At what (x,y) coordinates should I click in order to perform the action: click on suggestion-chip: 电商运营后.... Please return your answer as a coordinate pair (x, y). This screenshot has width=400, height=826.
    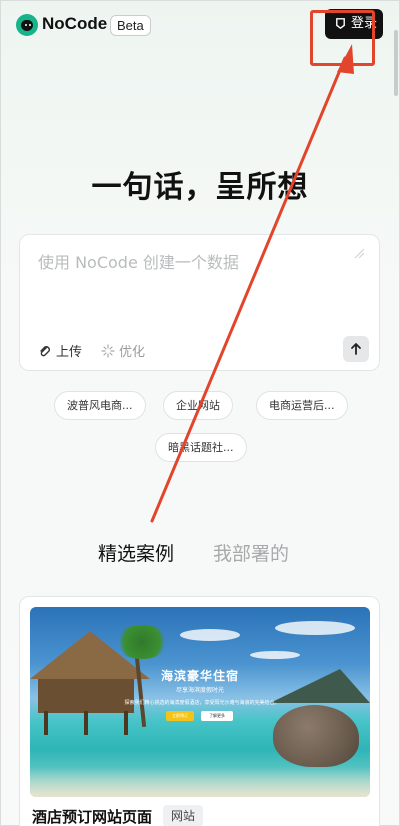
    Looking at the image, I should click on (302, 405).